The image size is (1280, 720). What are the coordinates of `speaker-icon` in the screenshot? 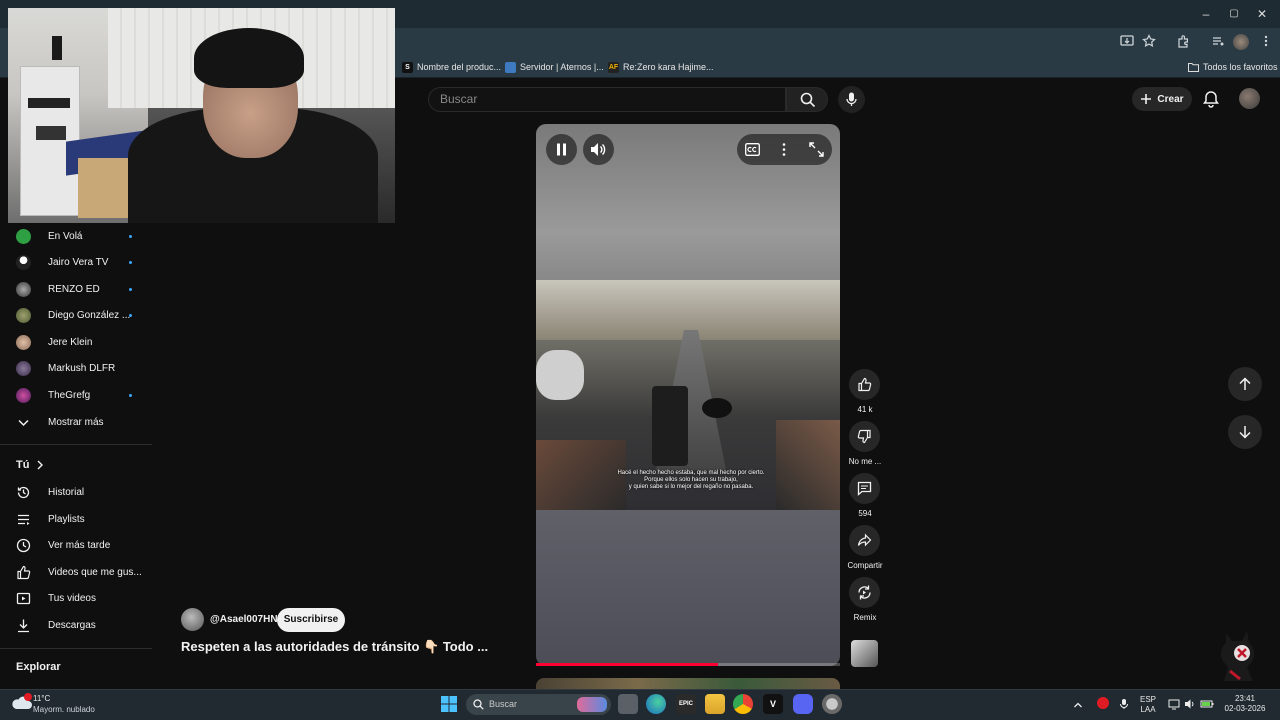 It's located at (1190, 703).